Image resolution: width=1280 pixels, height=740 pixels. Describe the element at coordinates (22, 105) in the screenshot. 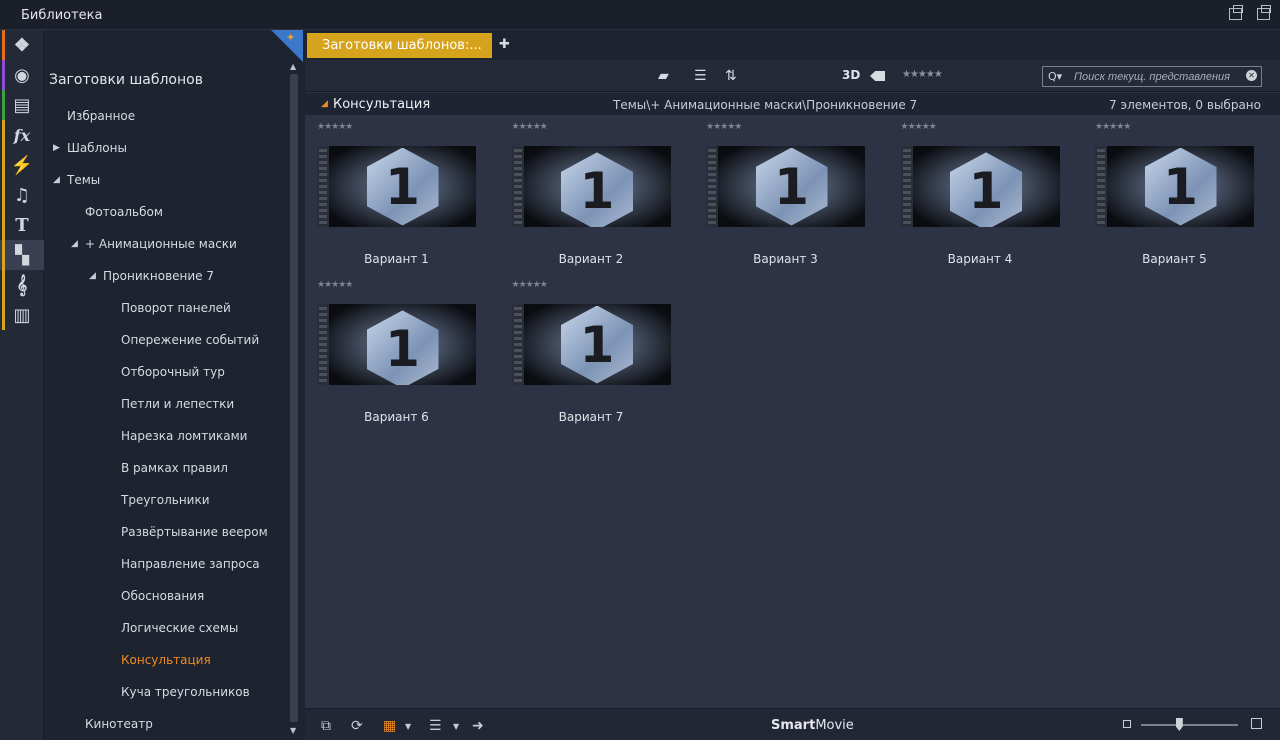

I see `strip-item-projects: ▤` at that location.